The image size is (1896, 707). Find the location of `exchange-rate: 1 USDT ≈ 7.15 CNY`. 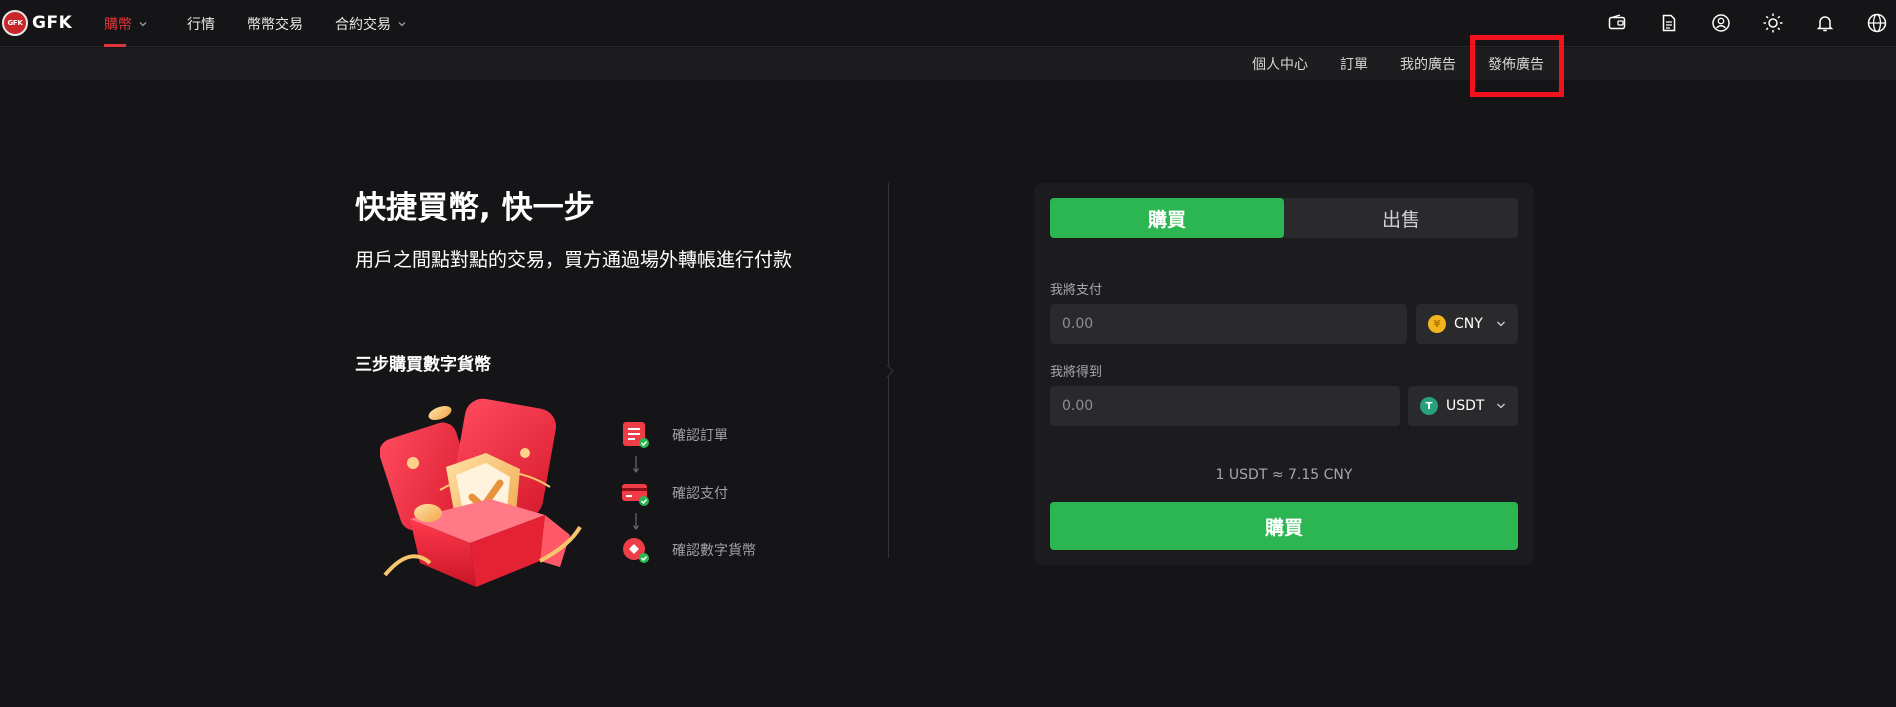

exchange-rate: 1 USDT ≈ 7.15 CNY is located at coordinates (1284, 475).